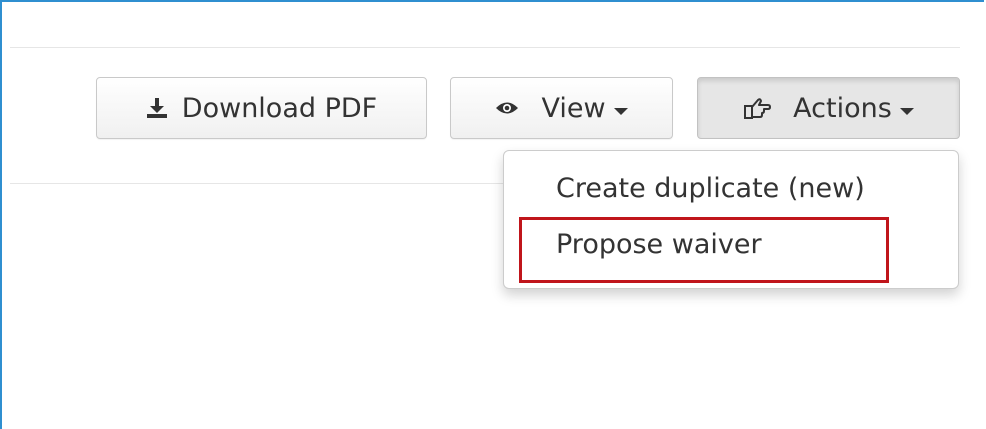 This screenshot has height=429, width=986. I want to click on hand-pointing-right-icon, so click(757, 108).